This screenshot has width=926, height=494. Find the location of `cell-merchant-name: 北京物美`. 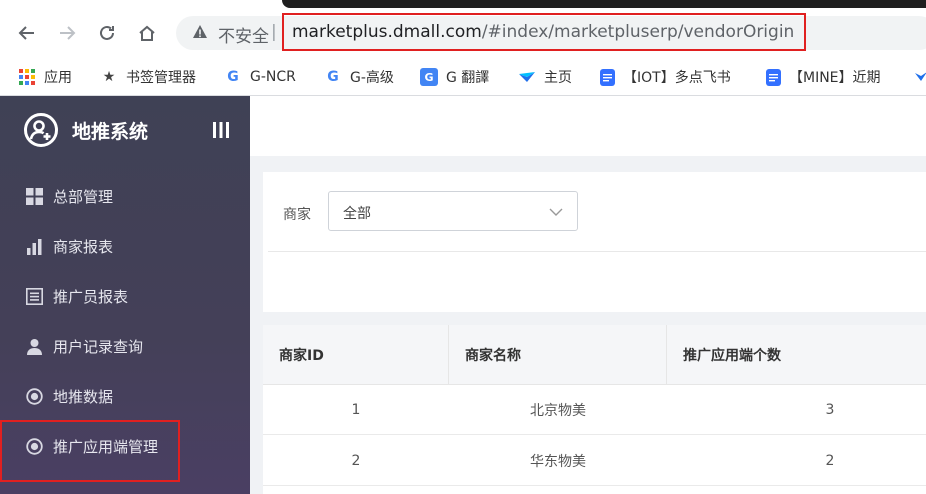

cell-merchant-name: 北京物美 is located at coordinates (558, 411).